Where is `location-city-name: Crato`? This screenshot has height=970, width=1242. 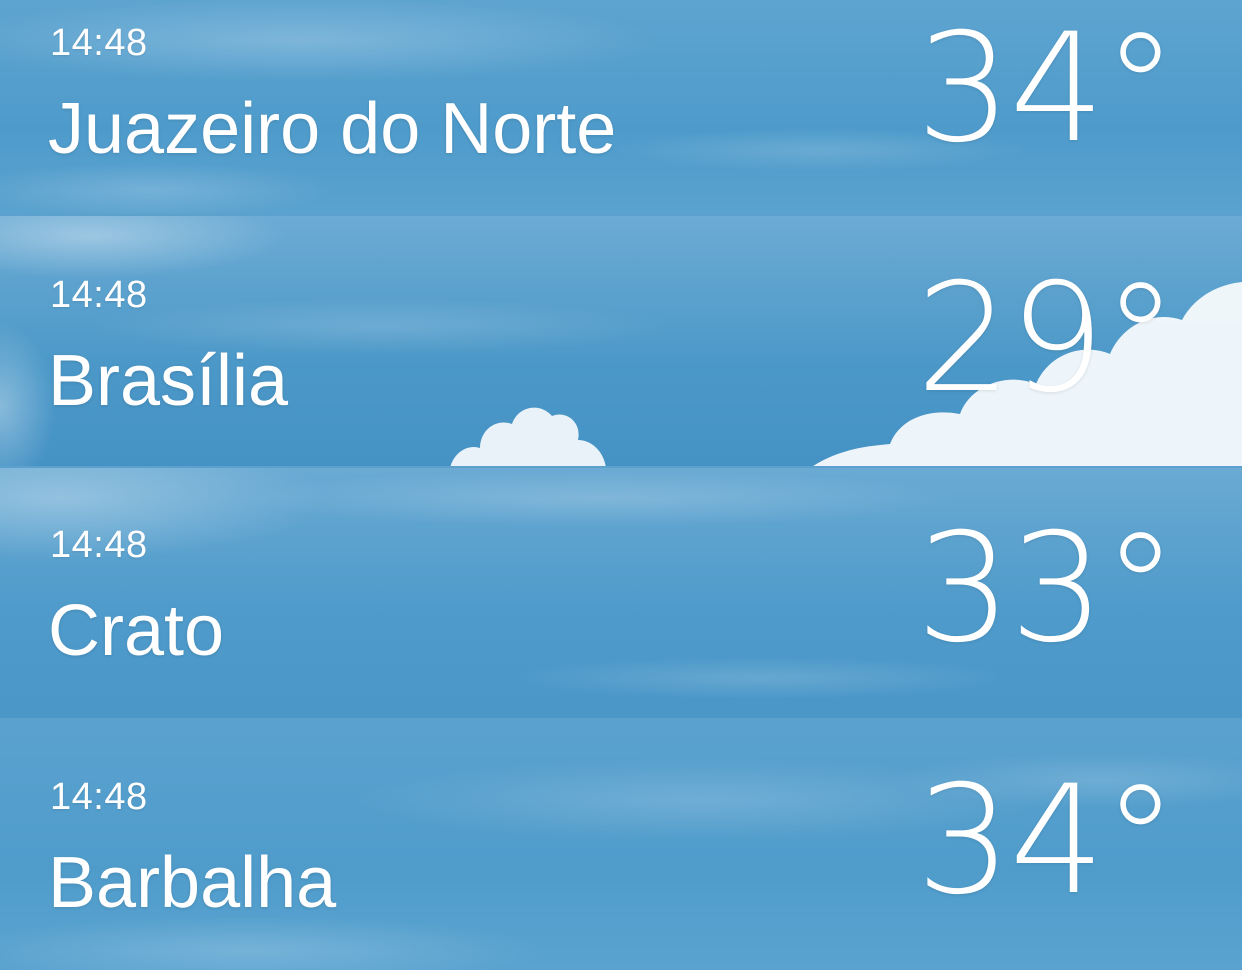 location-city-name: Crato is located at coordinates (136, 631).